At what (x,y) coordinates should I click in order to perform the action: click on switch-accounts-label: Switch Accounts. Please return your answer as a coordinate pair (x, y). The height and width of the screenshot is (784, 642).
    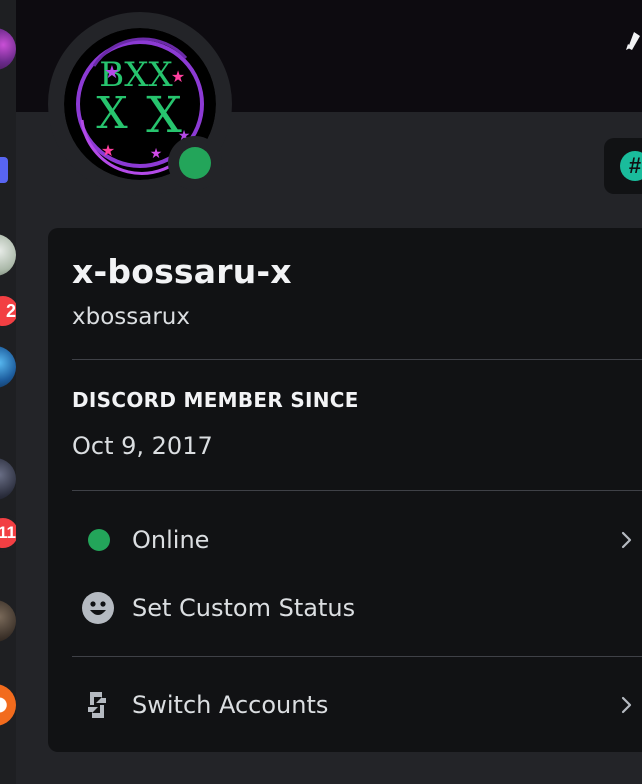
    Looking at the image, I should click on (230, 705).